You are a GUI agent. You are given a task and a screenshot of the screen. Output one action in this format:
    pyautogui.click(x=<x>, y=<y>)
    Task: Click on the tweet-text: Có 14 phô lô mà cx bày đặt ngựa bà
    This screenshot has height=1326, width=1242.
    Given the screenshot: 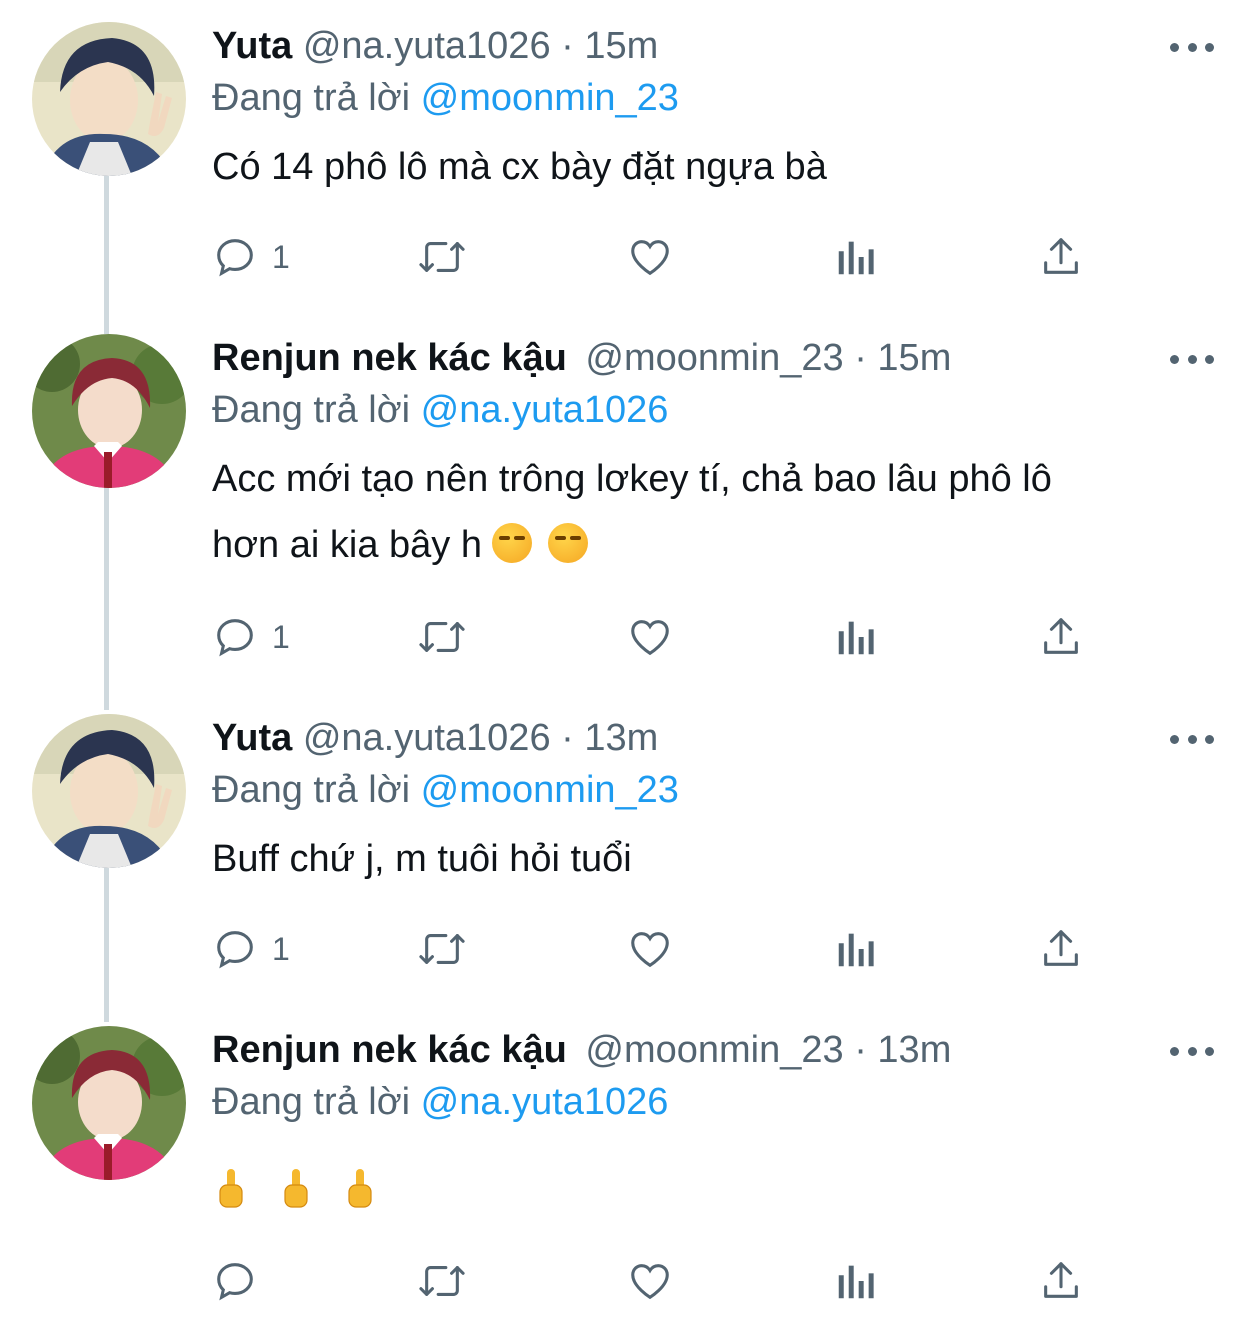 What is the action you would take?
    pyautogui.click(x=519, y=167)
    